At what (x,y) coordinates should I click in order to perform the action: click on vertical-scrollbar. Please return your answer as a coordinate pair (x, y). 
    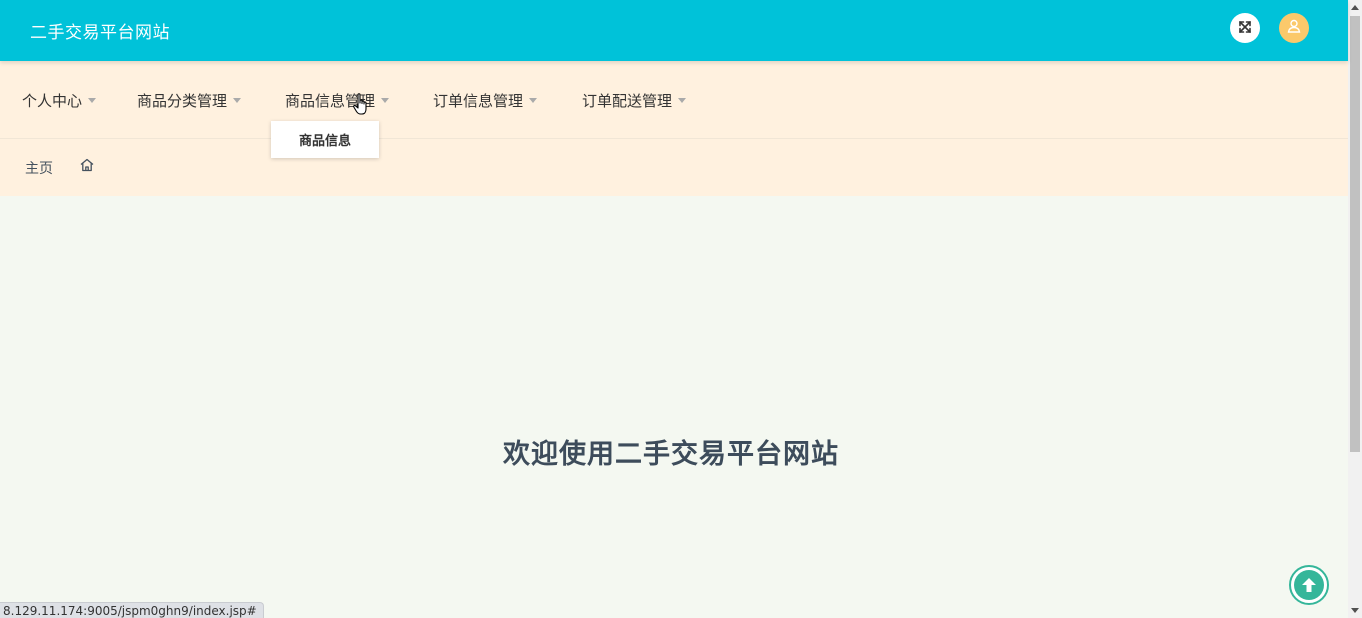
    Looking at the image, I should click on (1355, 309).